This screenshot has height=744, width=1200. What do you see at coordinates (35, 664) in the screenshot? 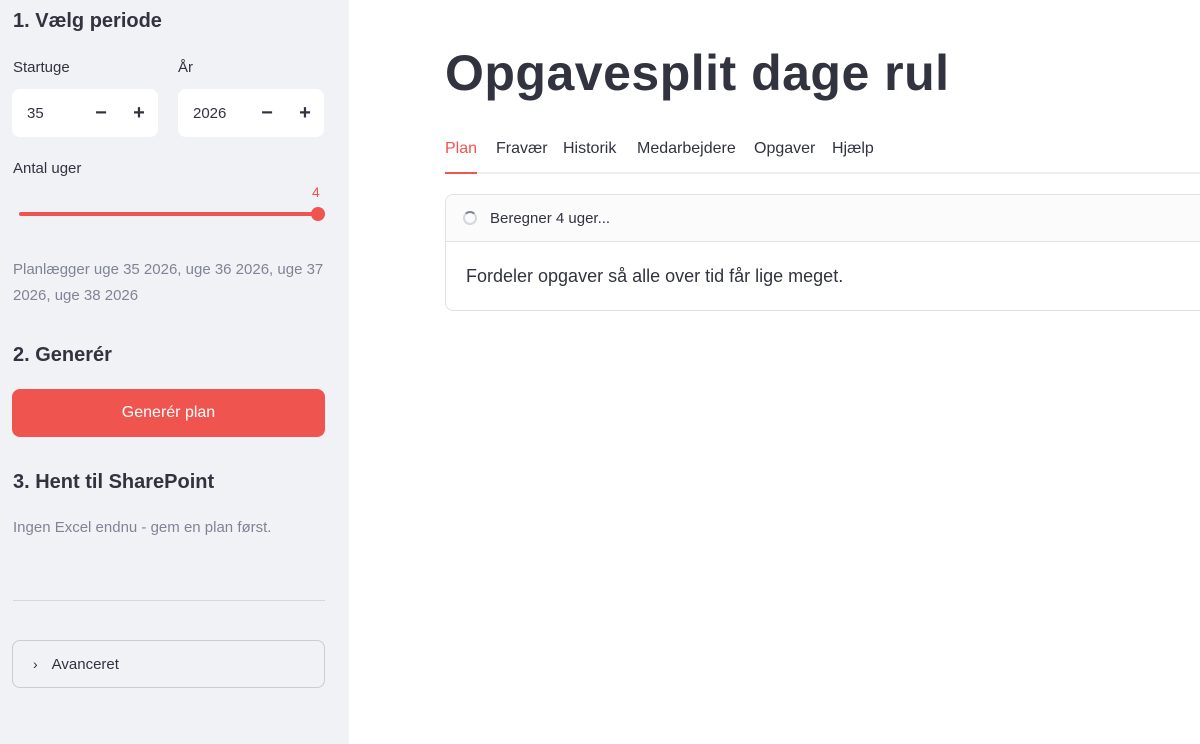
I see `chevron-right-icon: ›` at bounding box center [35, 664].